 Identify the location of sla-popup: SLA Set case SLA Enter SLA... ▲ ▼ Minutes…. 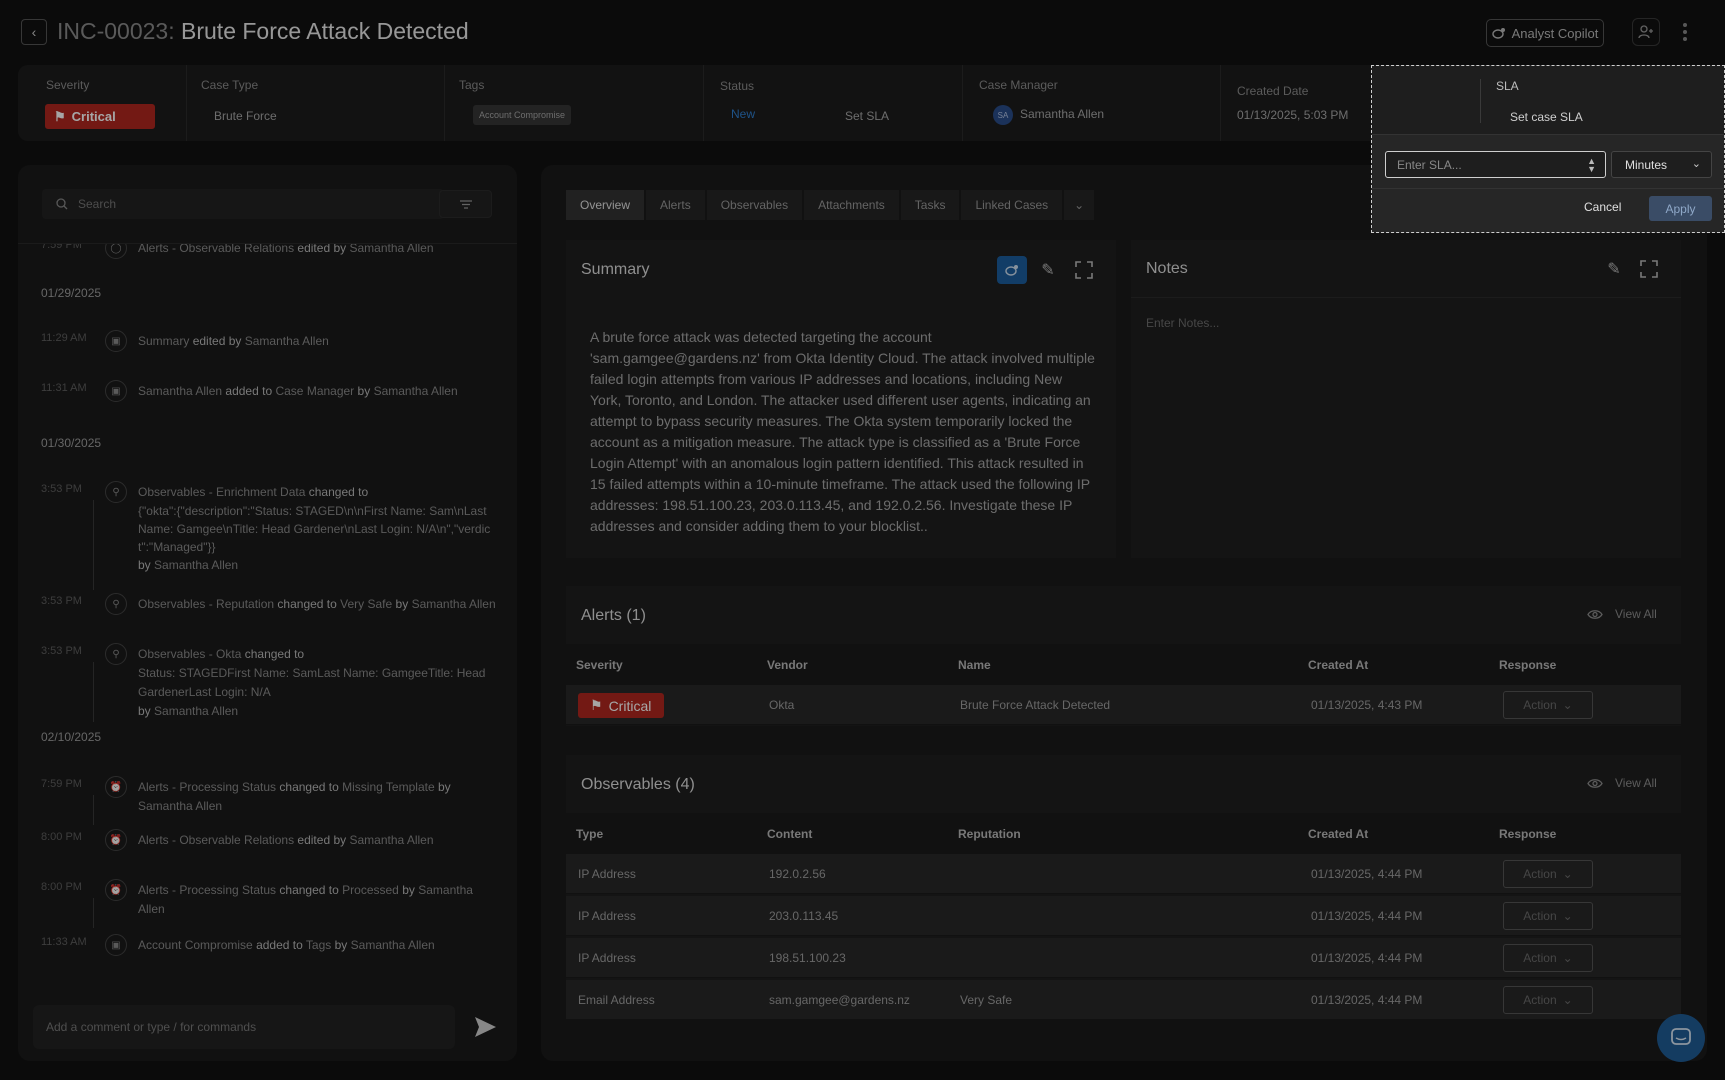
(1548, 149).